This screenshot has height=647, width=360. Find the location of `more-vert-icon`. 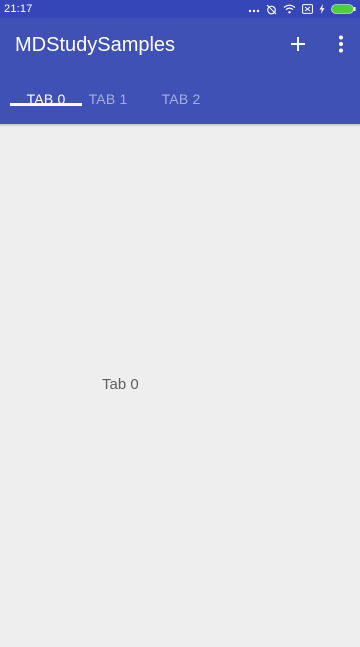

more-vert-icon is located at coordinates (341, 46).